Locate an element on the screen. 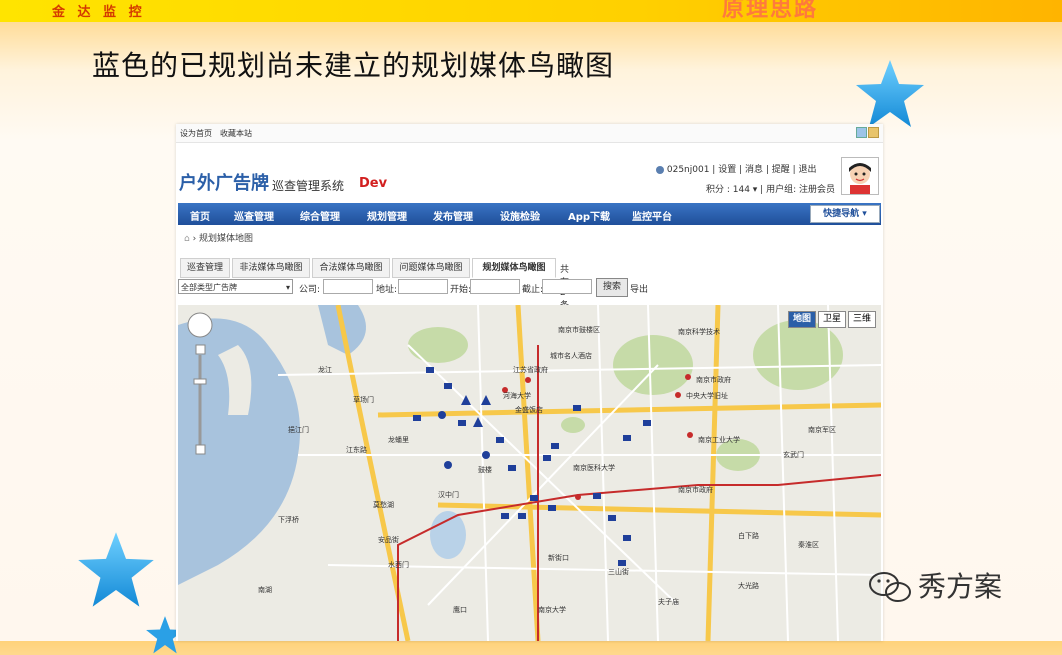  site-subtitle: 巡查管理系统 is located at coordinates (308, 186).